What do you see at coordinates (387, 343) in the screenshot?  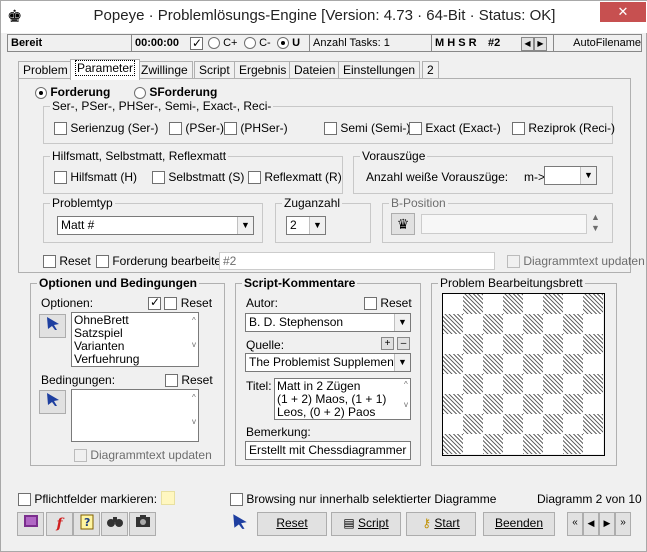 I see `plus-icon: +` at bounding box center [387, 343].